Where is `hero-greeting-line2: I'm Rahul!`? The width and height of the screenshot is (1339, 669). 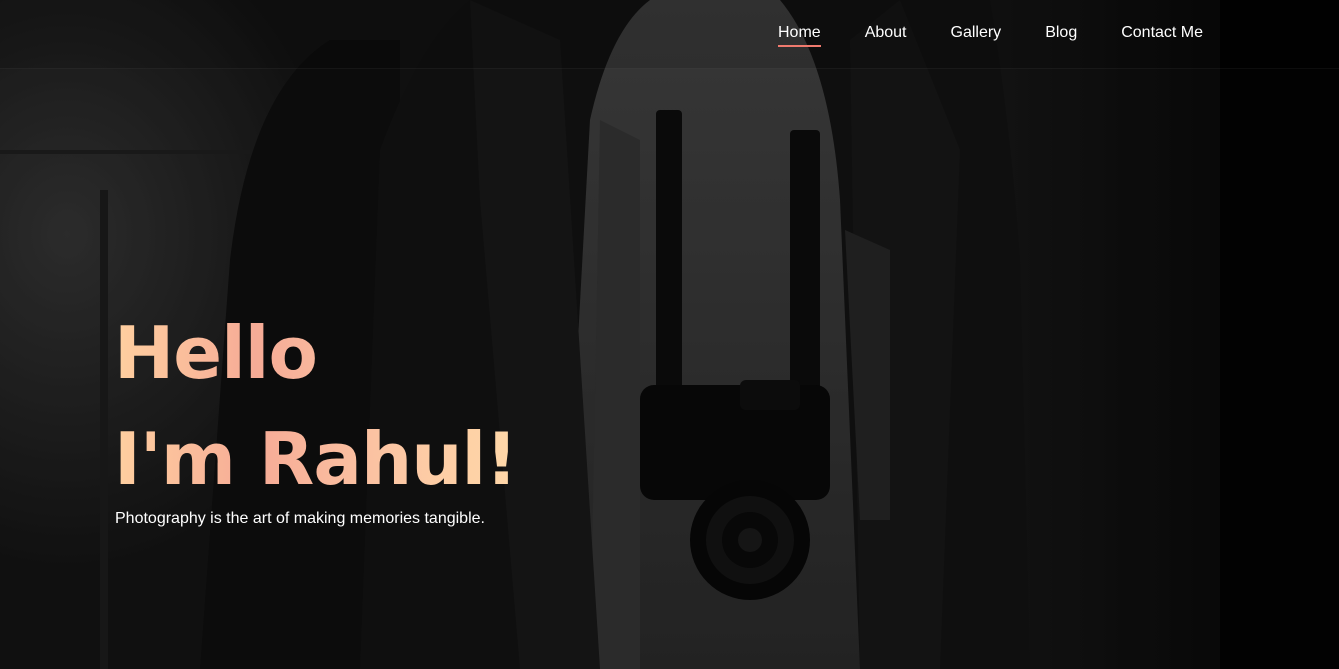
hero-greeting-line2: I'm Rahul! is located at coordinates (315, 459).